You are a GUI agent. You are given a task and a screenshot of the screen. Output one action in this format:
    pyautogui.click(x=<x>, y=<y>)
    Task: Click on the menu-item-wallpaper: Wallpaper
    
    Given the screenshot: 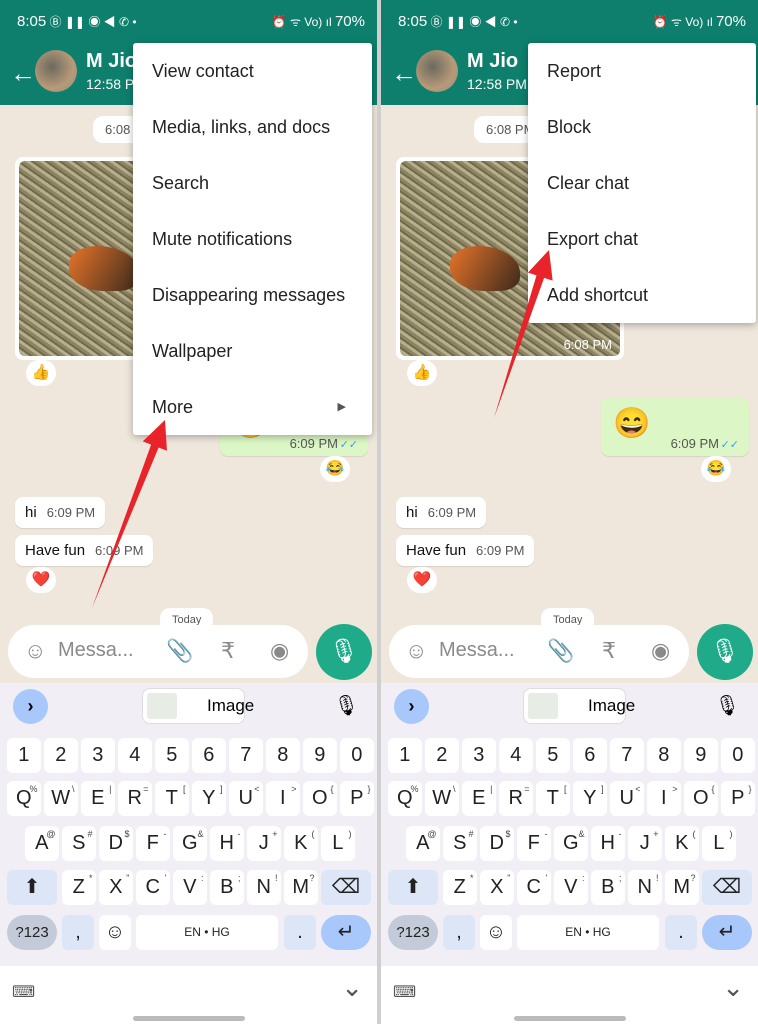 What is the action you would take?
    pyautogui.click(x=252, y=351)
    